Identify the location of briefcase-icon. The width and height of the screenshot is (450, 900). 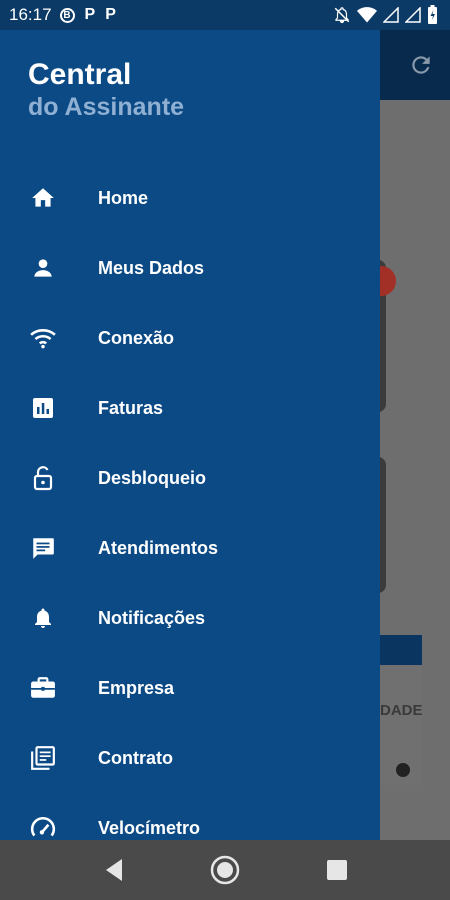
(43, 688).